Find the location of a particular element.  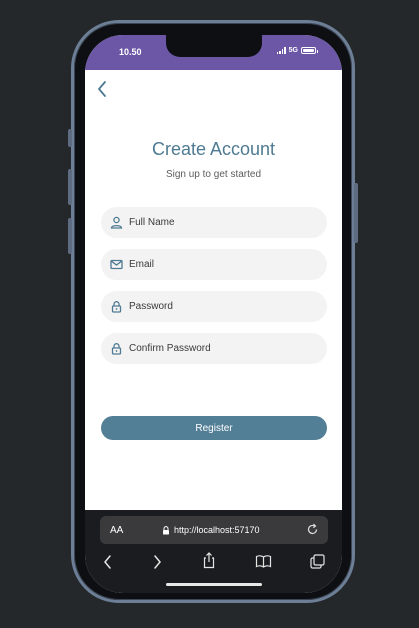

back-button is located at coordinates (103, 89).